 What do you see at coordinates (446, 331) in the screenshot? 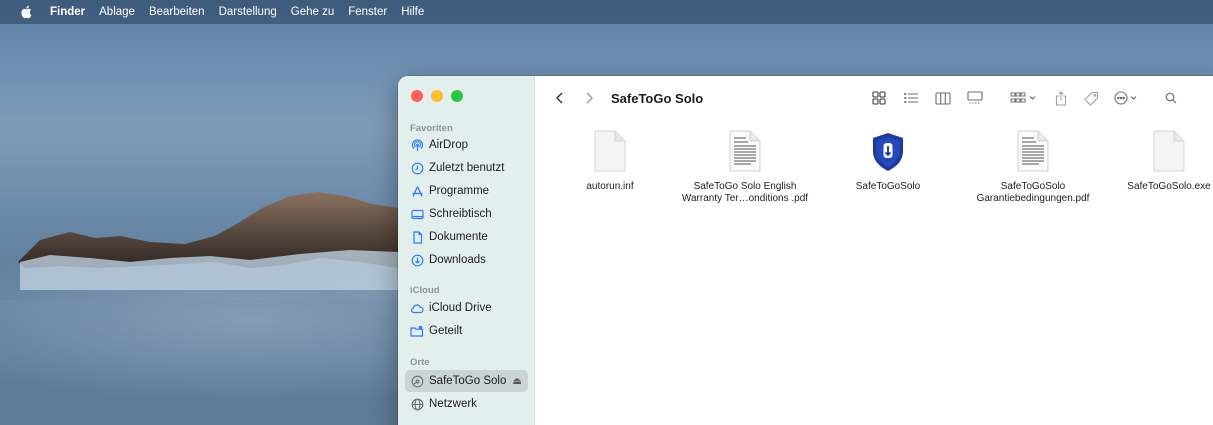
I see `sidebar-item-label: Geteilt` at bounding box center [446, 331].